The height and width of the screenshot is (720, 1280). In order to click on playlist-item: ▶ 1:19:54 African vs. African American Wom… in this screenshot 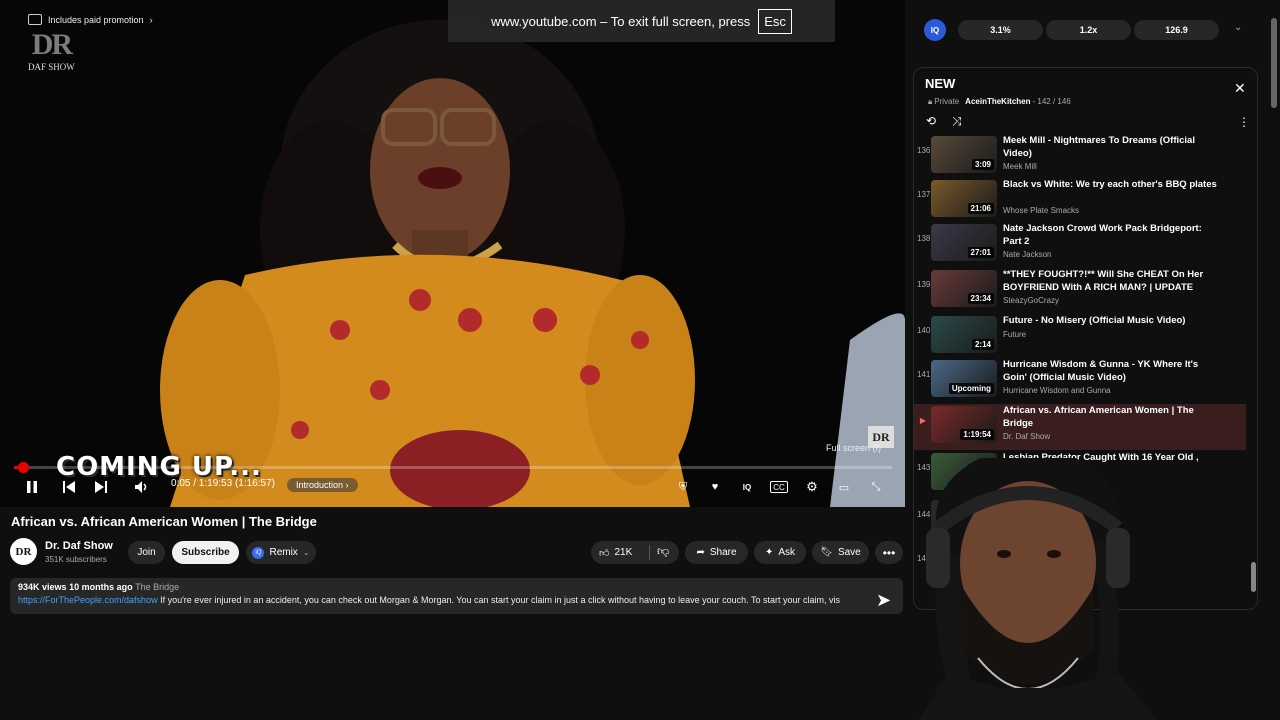, I will do `click(1080, 427)`.